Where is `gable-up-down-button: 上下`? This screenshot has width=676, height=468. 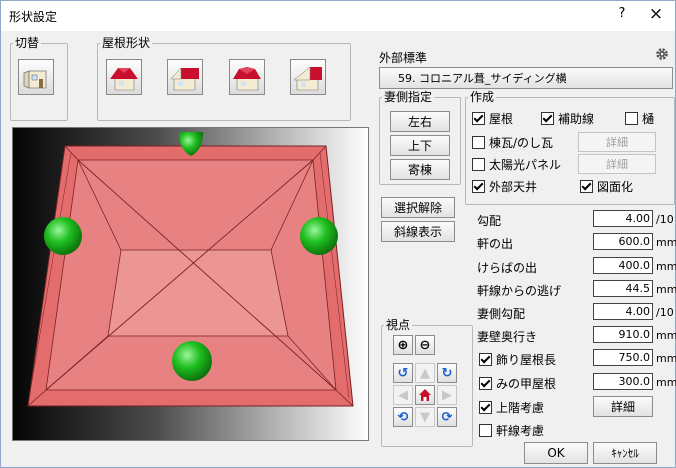 gable-up-down-button: 上下 is located at coordinates (420, 145).